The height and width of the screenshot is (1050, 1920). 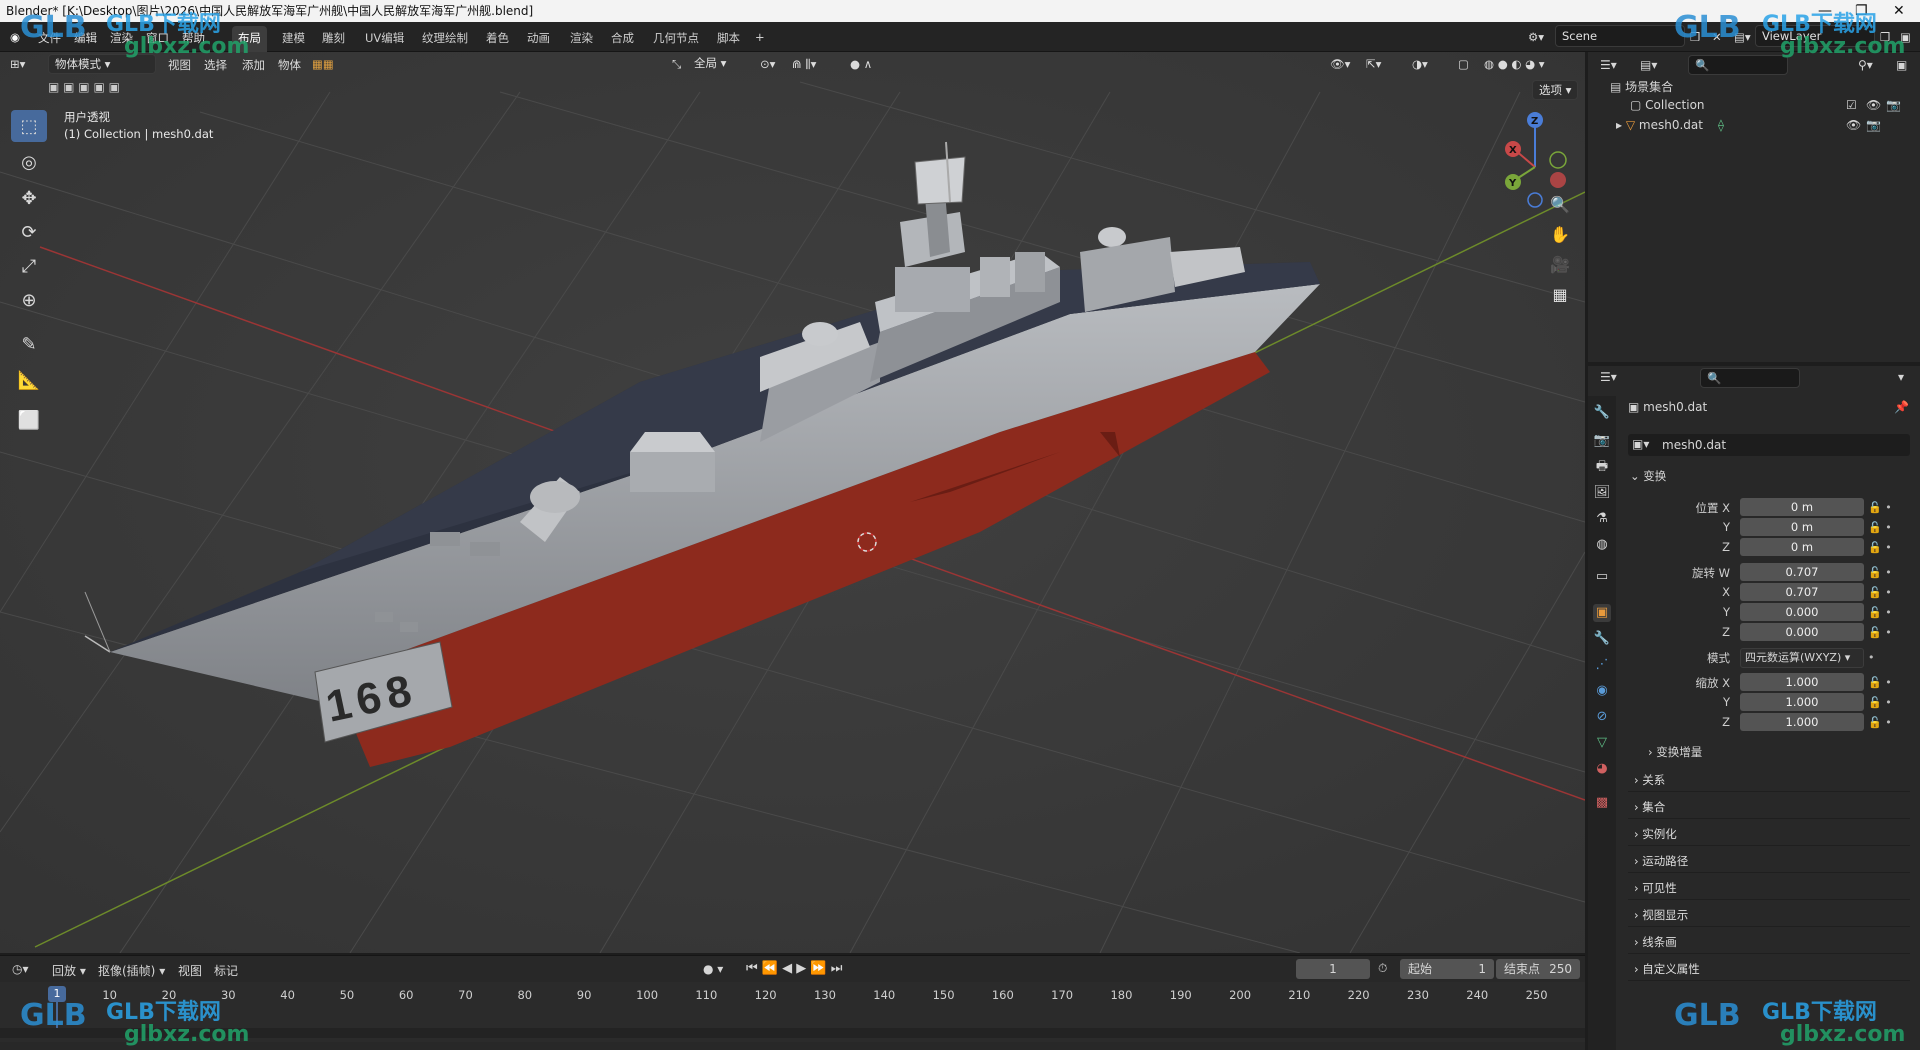 I want to click on add-workspace-button: +, so click(x=760, y=37).